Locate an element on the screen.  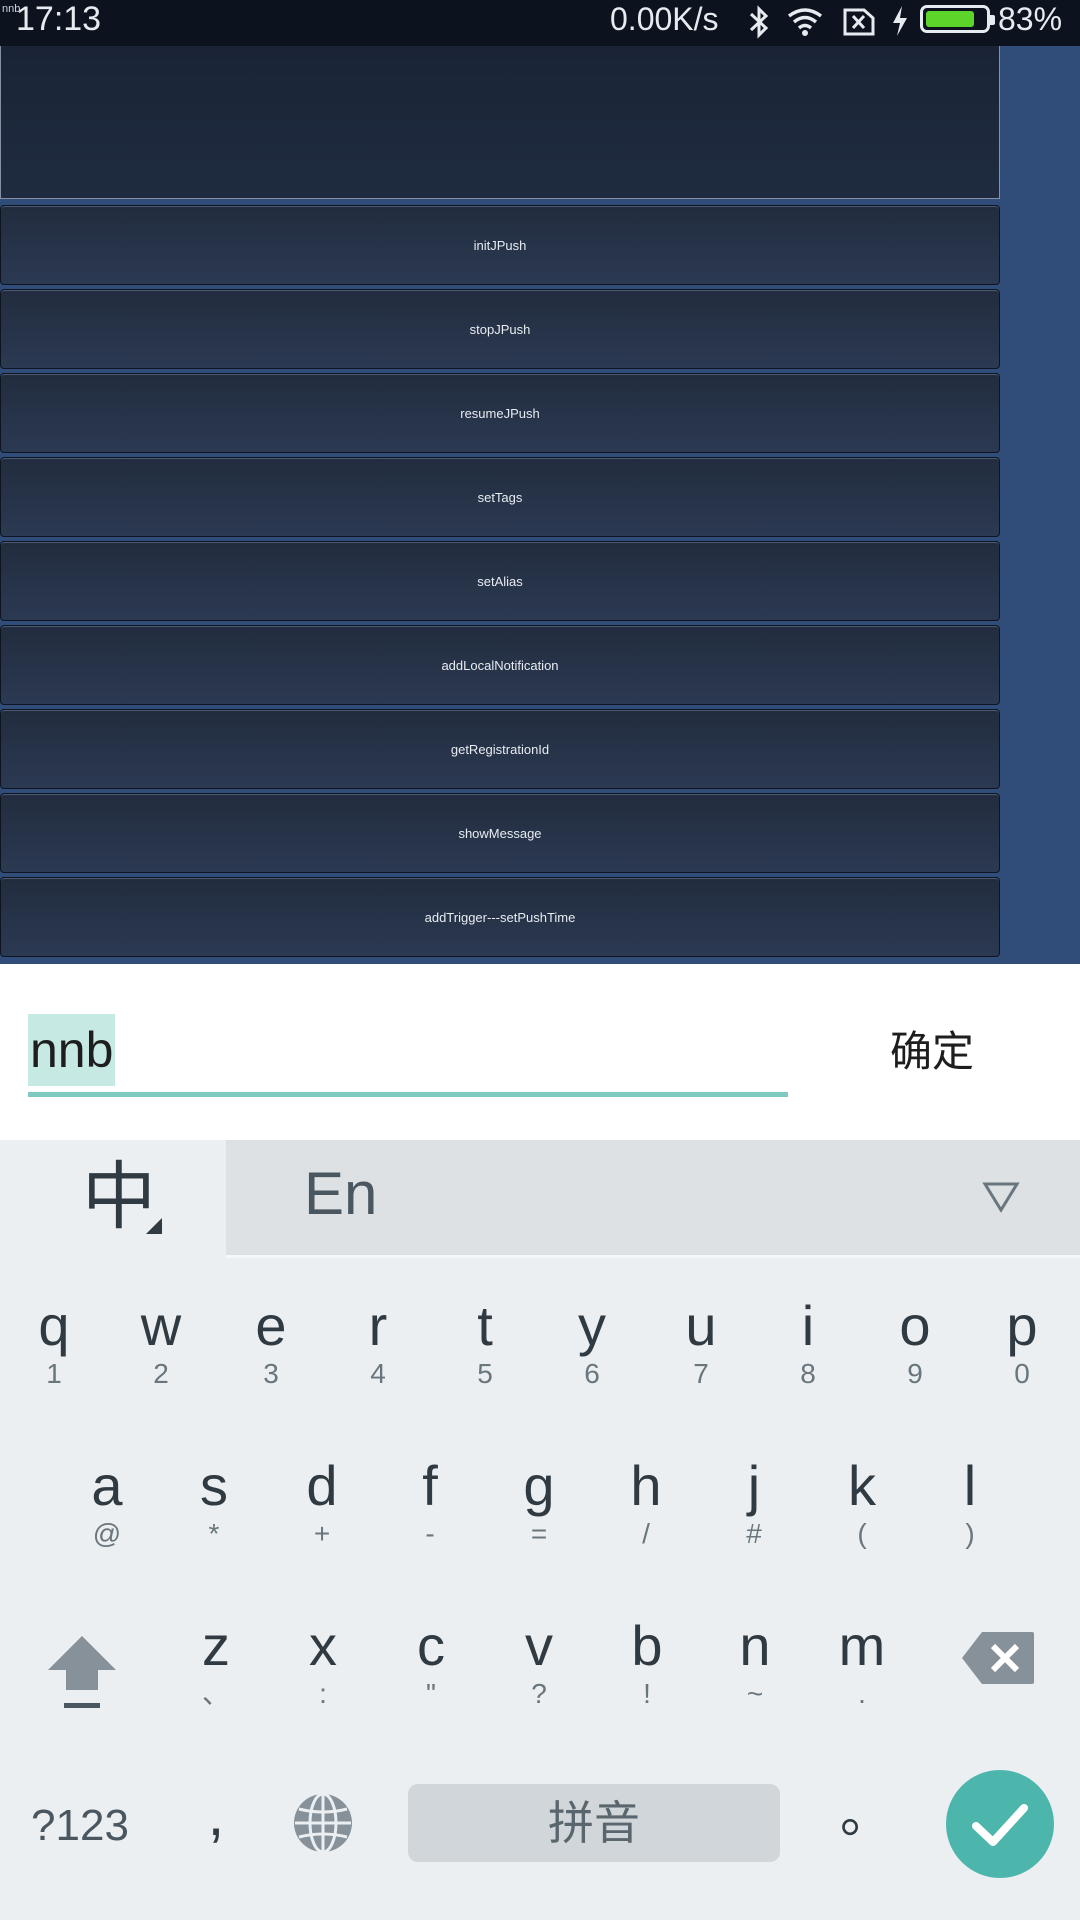
key-u: u7 is located at coordinates (701, 1328).